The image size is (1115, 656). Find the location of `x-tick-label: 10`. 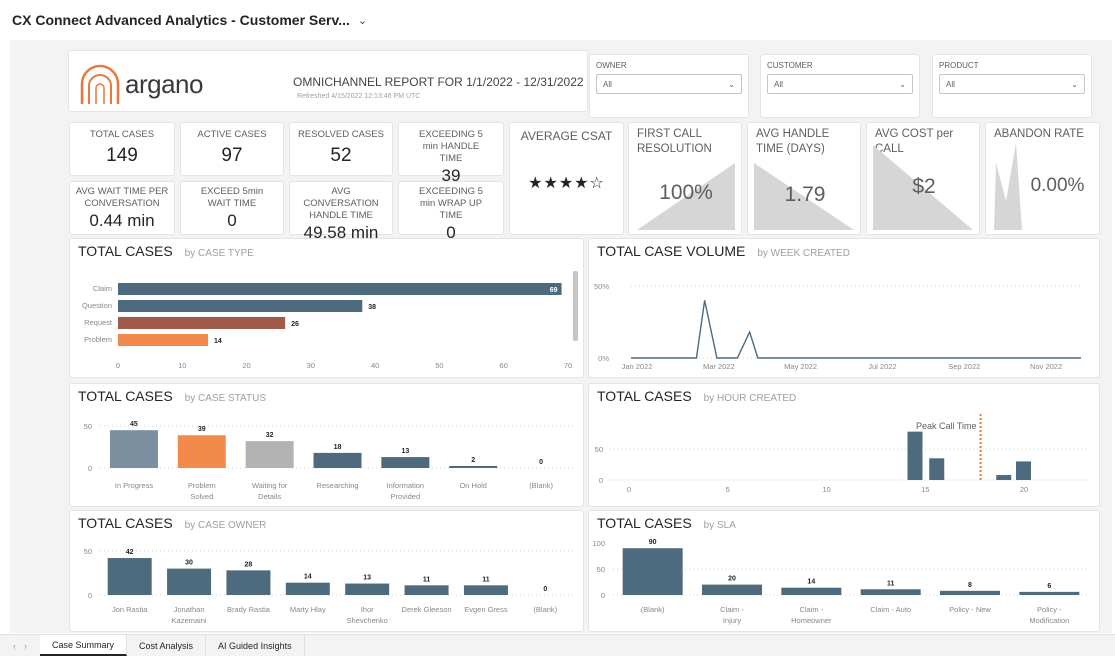

x-tick-label: 10 is located at coordinates (826, 489).